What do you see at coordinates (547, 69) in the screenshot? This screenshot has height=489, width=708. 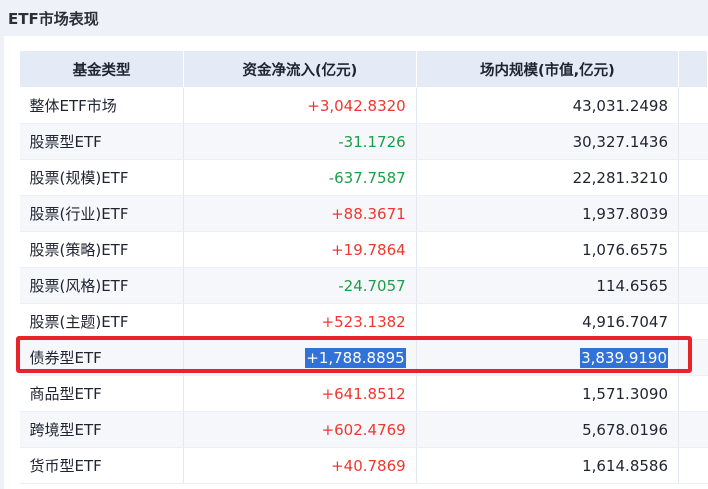 I see `header-market-size: 场内规模(市值,亿元)` at bounding box center [547, 69].